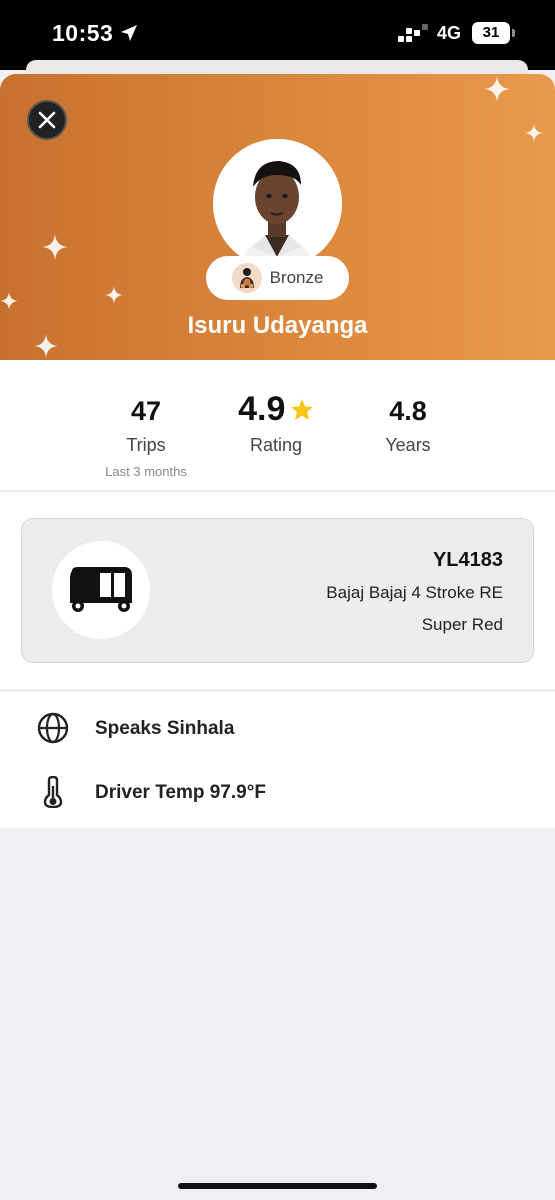  Describe the element at coordinates (53, 728) in the screenshot. I see `globe-icon` at that location.